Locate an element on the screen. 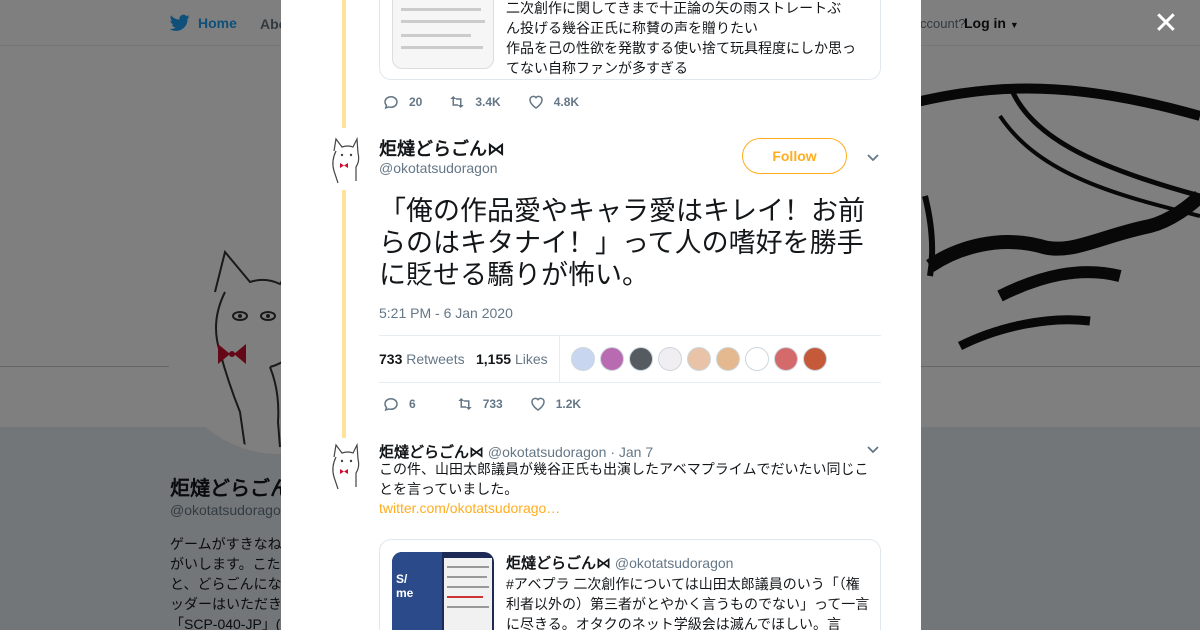 This screenshot has width=1200, height=630. top-tweet-actions: 20 3.4K 4.8K is located at coordinates (493, 102).